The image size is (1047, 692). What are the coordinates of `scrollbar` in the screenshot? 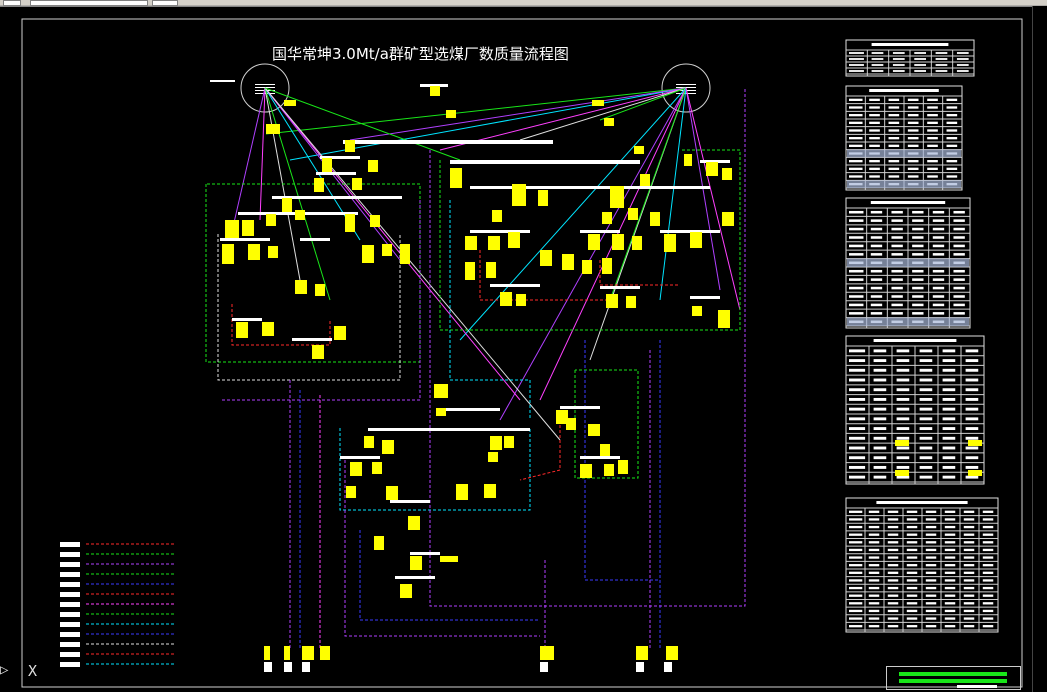 It's located at (1039, 349).